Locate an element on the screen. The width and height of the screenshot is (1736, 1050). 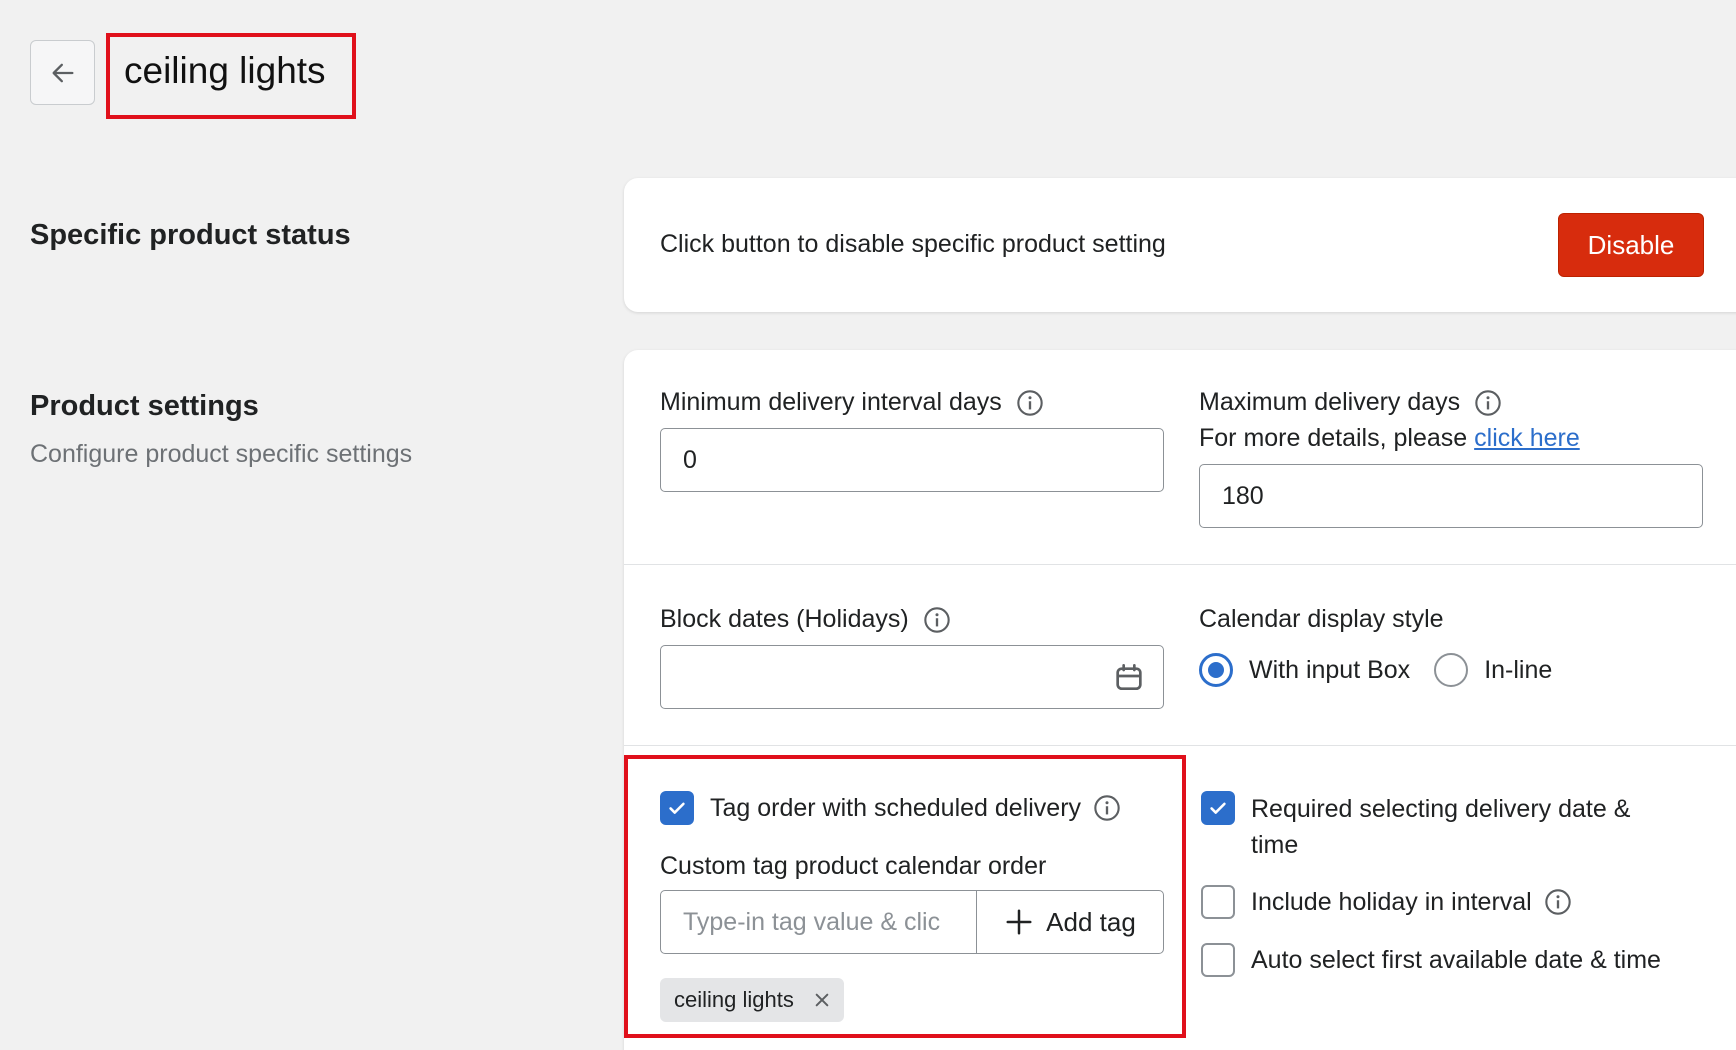
add-tag-label: Add tag is located at coordinates (1091, 921).